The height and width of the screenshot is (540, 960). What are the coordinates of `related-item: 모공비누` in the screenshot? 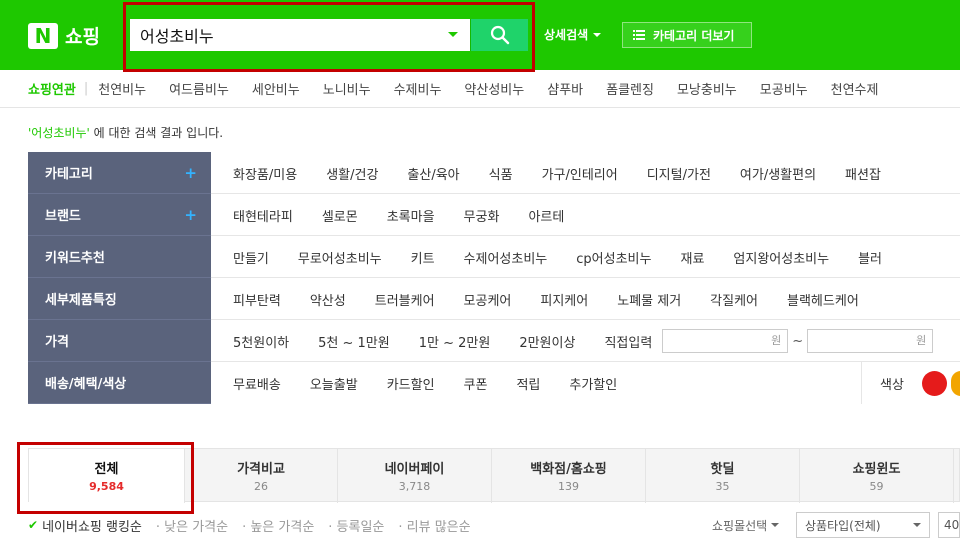 It's located at (784, 88).